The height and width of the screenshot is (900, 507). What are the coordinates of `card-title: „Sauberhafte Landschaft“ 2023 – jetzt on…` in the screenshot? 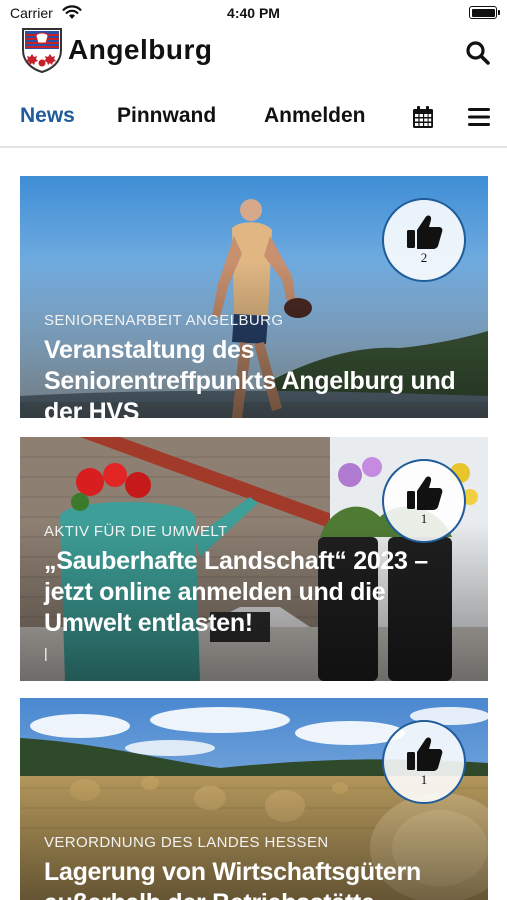 It's located at (251, 592).